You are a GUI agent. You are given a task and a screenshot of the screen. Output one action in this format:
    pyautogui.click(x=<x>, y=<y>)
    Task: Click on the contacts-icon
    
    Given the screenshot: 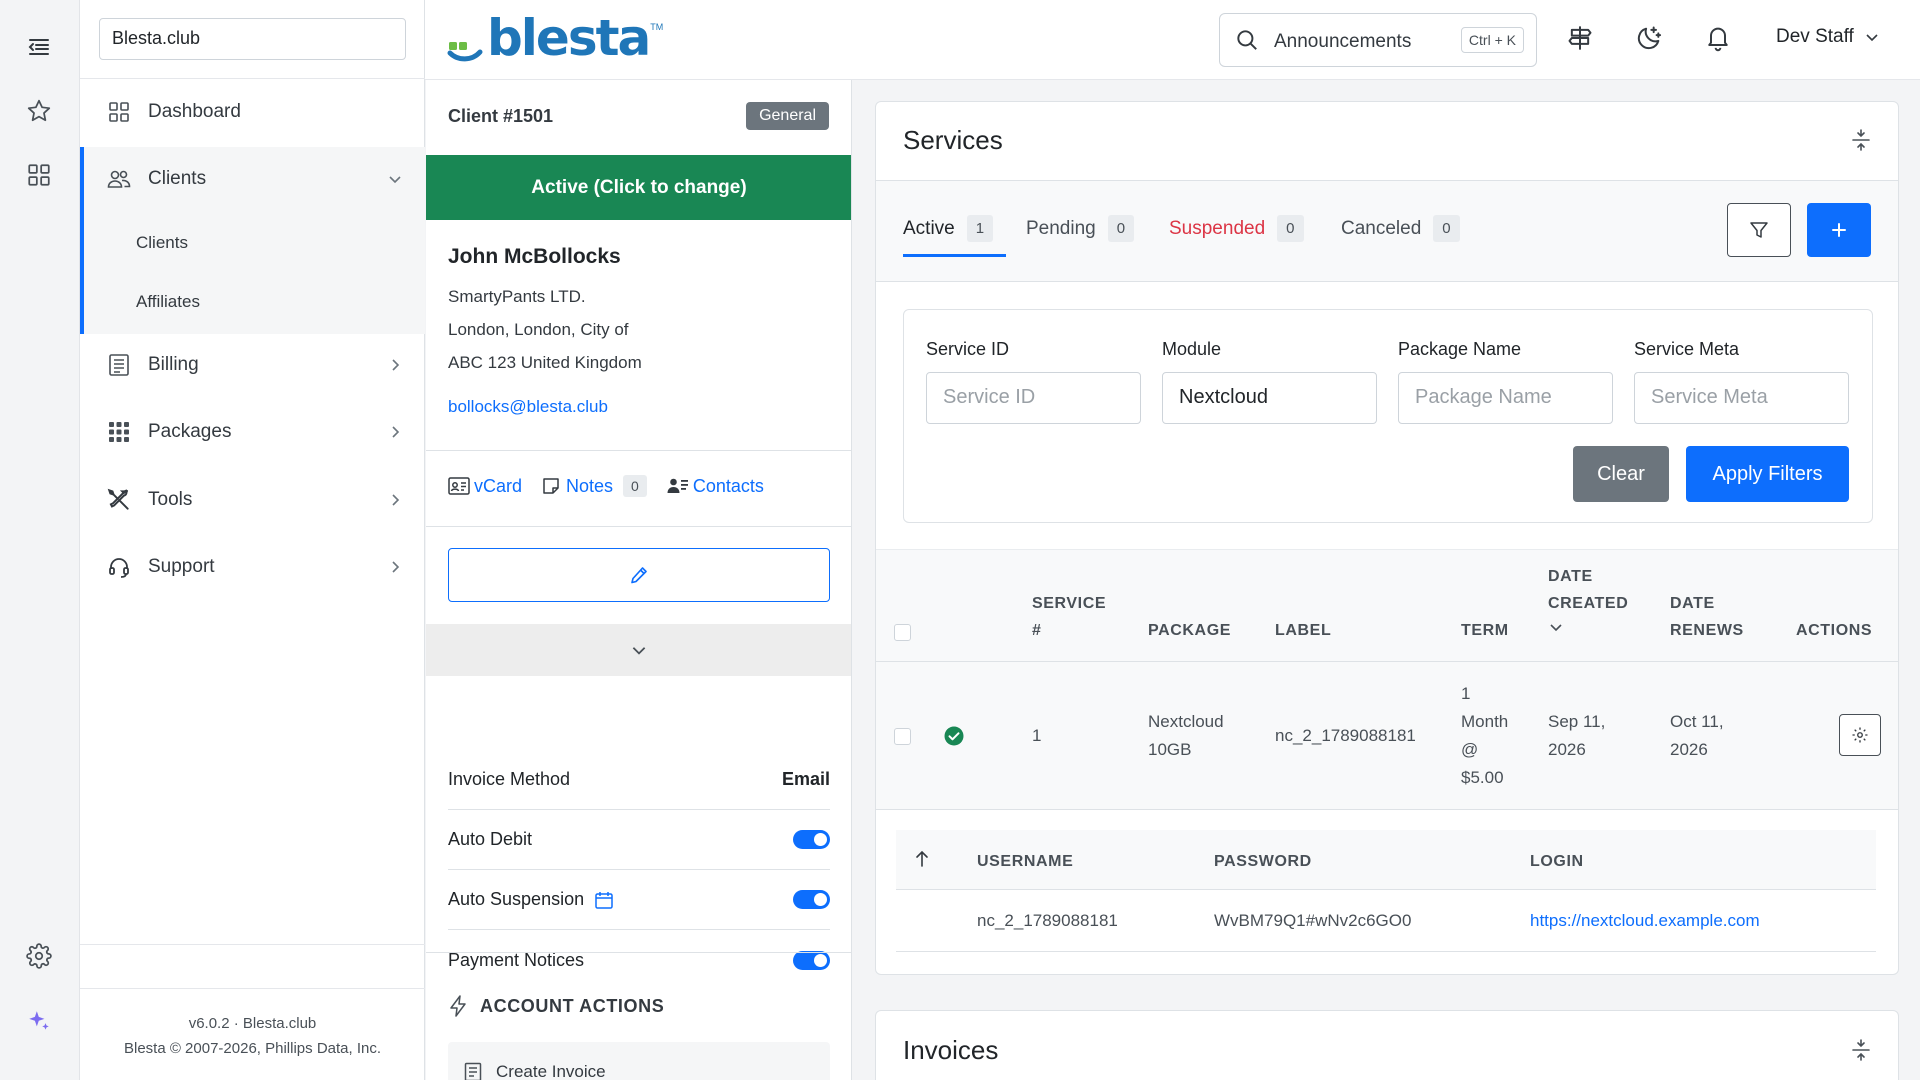 What is the action you would take?
    pyautogui.click(x=678, y=486)
    